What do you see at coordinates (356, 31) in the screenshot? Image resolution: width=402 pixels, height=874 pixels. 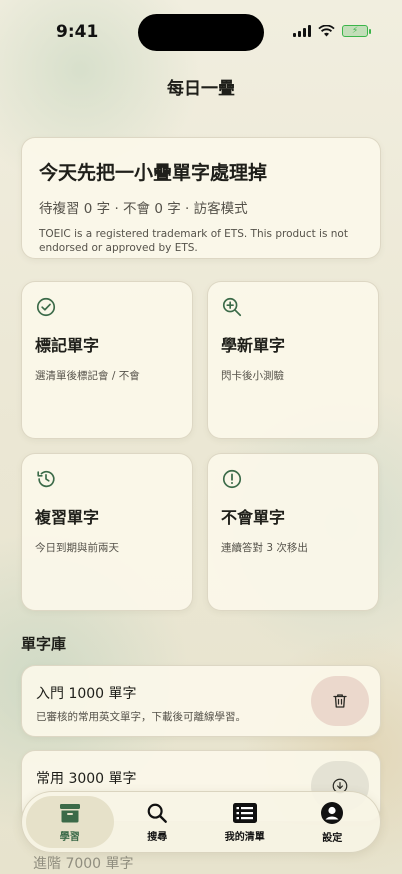 I see `battery-icon: ⚡` at bounding box center [356, 31].